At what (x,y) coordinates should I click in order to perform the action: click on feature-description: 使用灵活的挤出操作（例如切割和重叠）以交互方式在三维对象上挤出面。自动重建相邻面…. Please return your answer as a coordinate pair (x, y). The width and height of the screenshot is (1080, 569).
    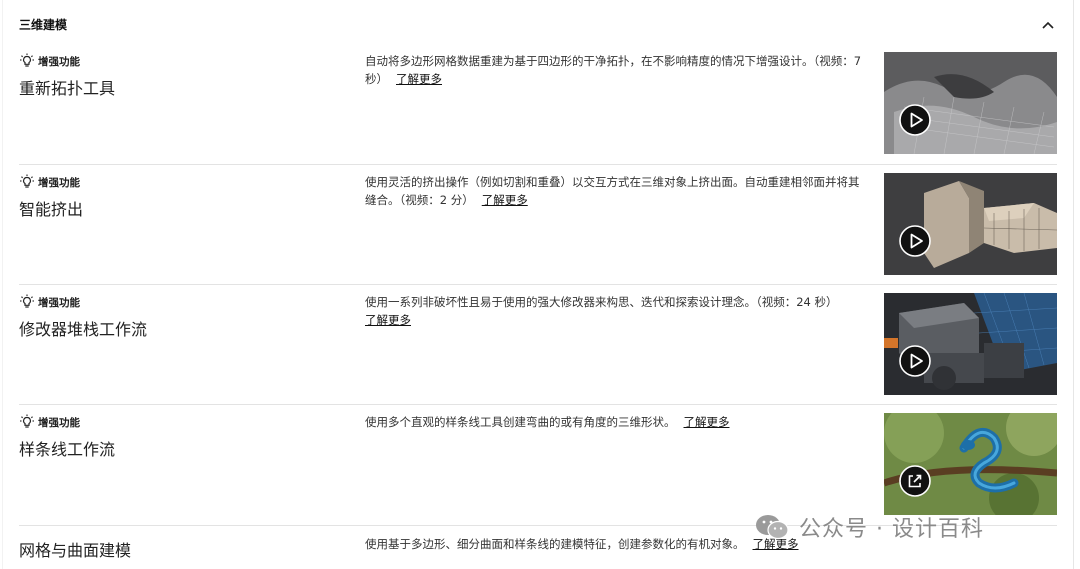
    Looking at the image, I should click on (615, 191).